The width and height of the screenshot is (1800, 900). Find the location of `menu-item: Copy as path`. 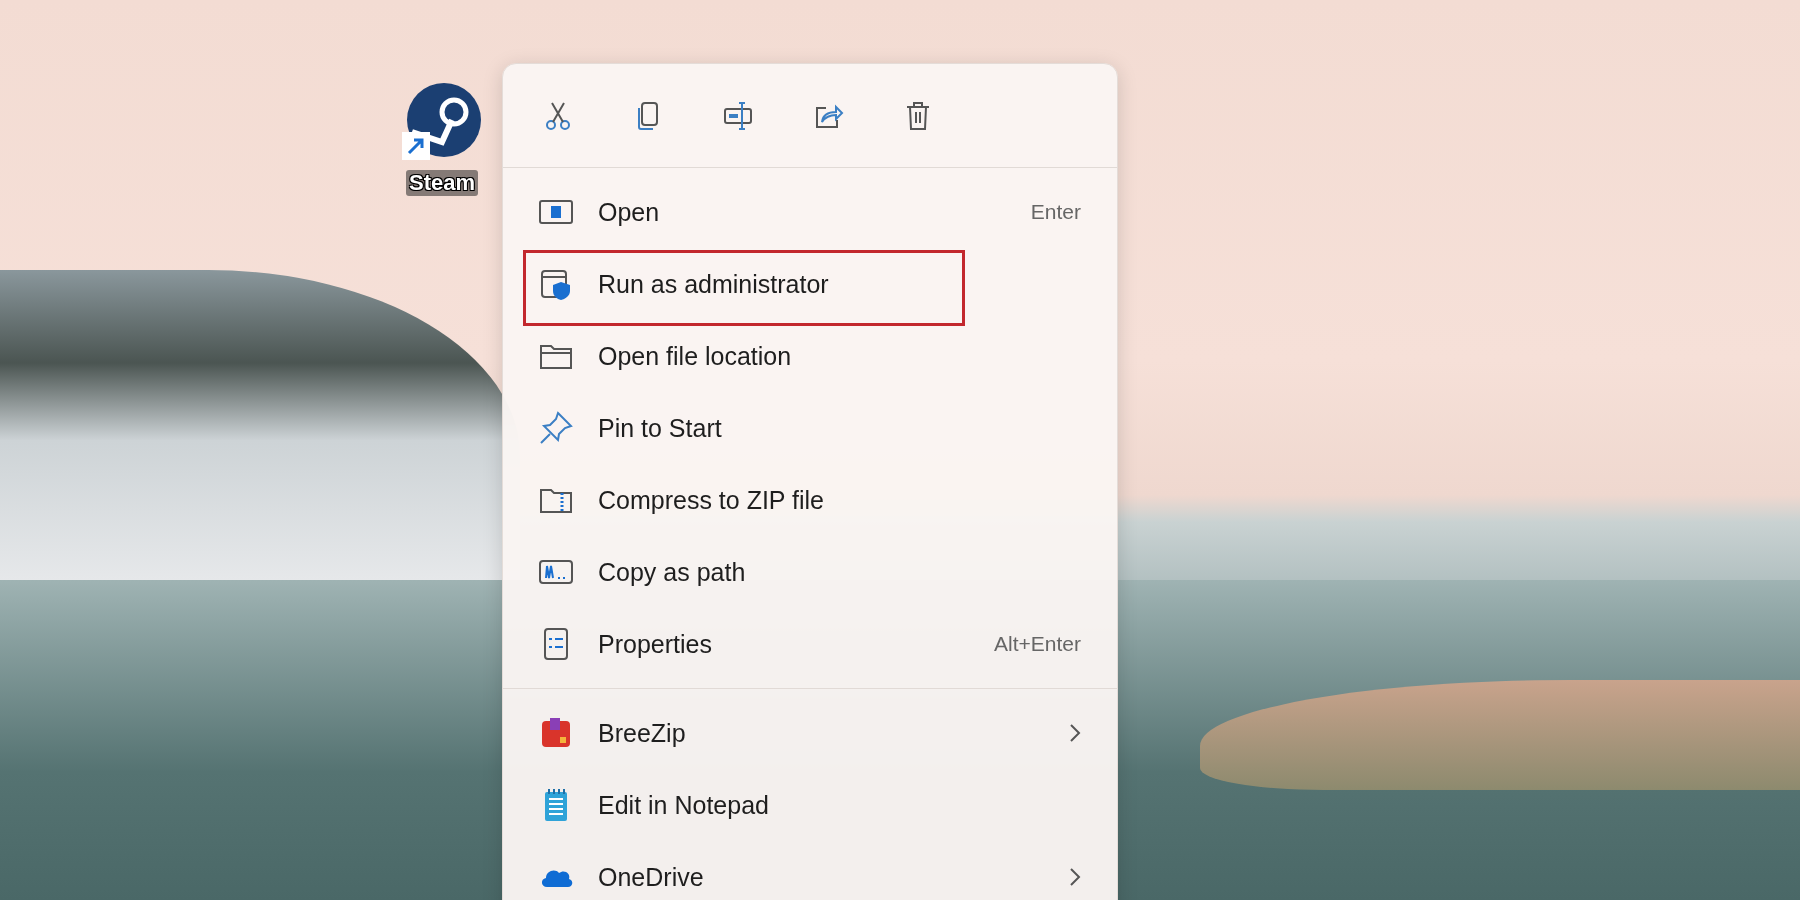

menu-item: Copy as path is located at coordinates (810, 572).